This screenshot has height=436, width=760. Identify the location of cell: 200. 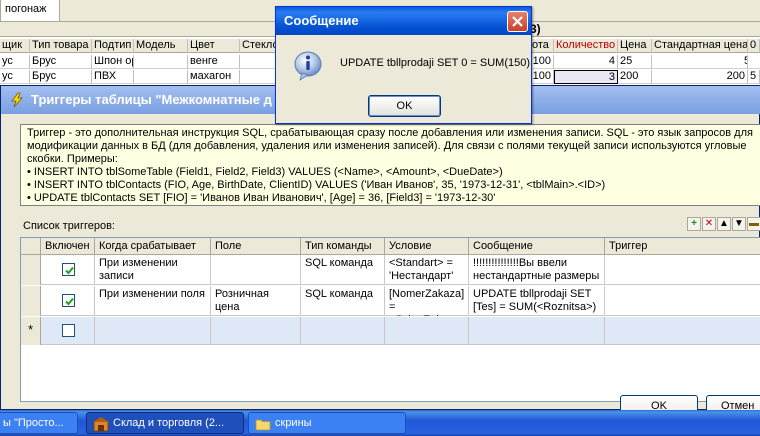
(635, 77).